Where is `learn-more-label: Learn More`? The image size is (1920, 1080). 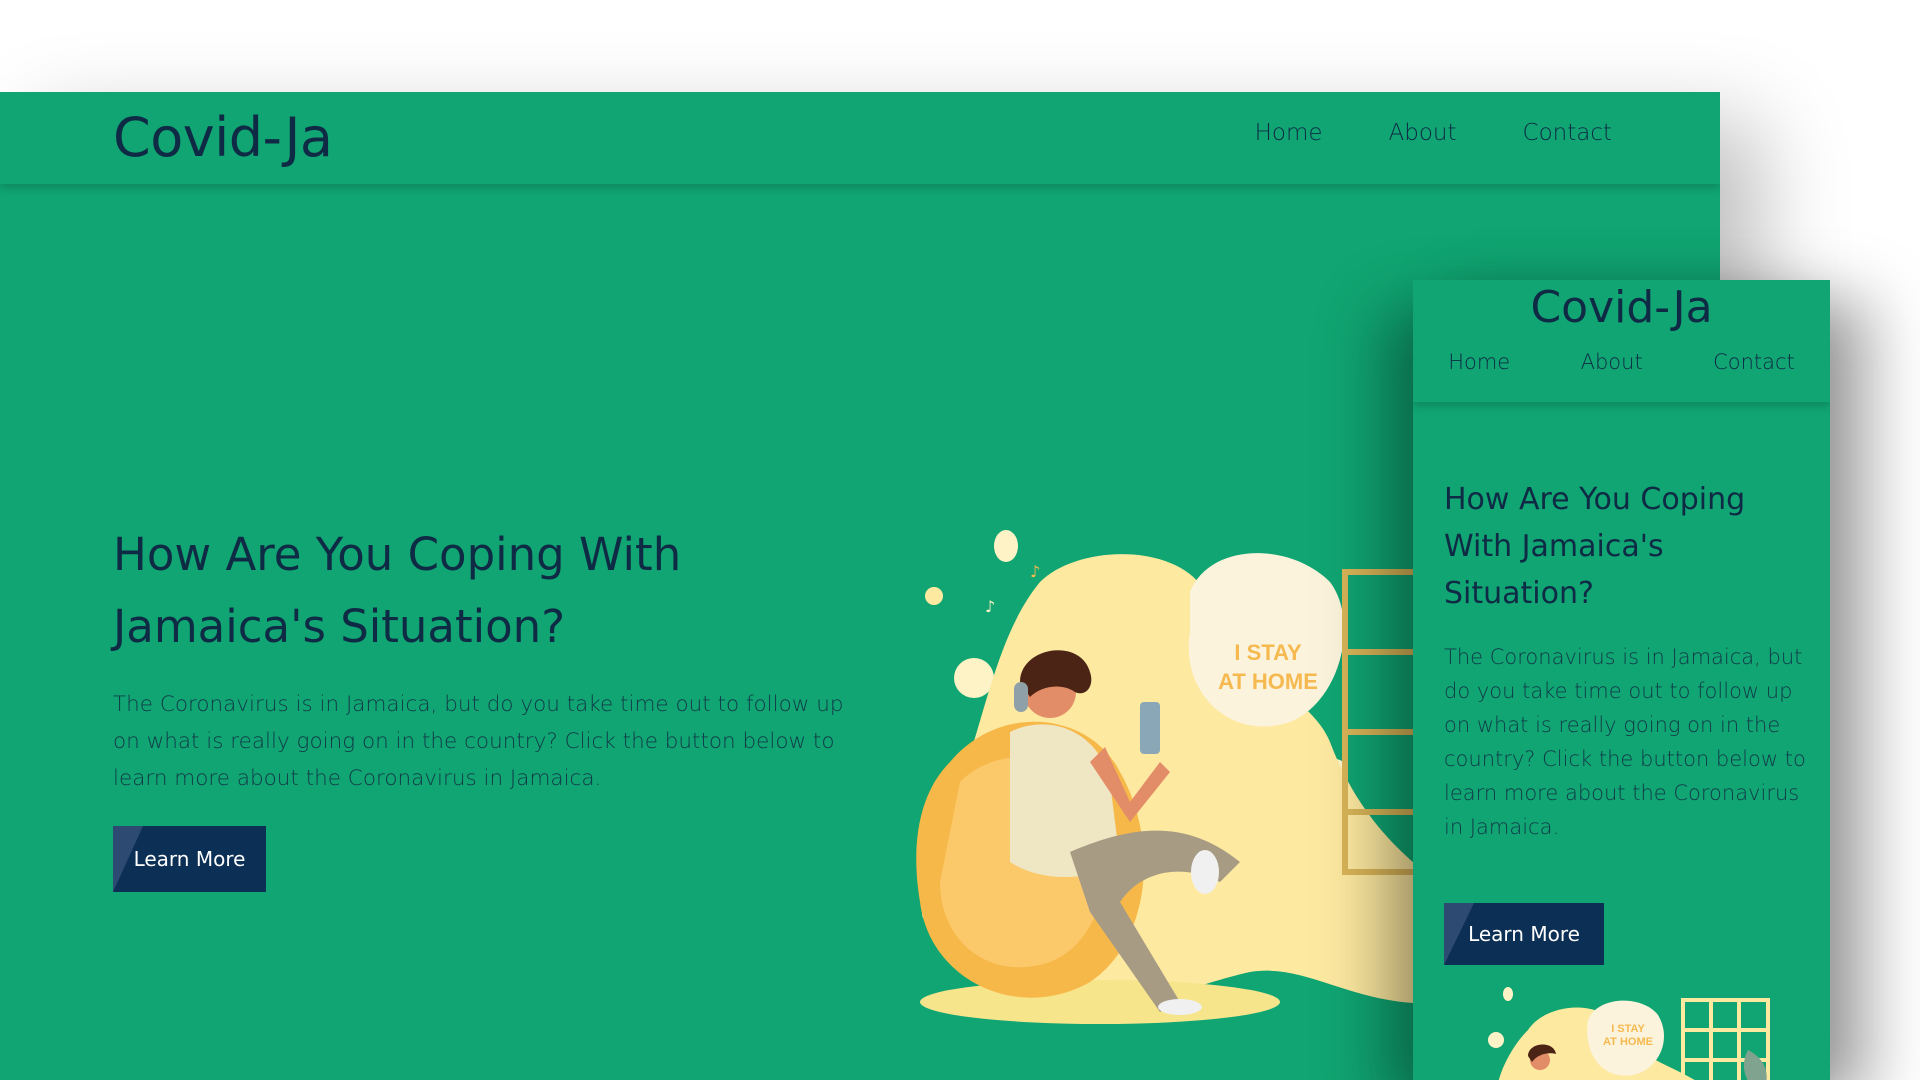 learn-more-label: Learn More is located at coordinates (189, 859).